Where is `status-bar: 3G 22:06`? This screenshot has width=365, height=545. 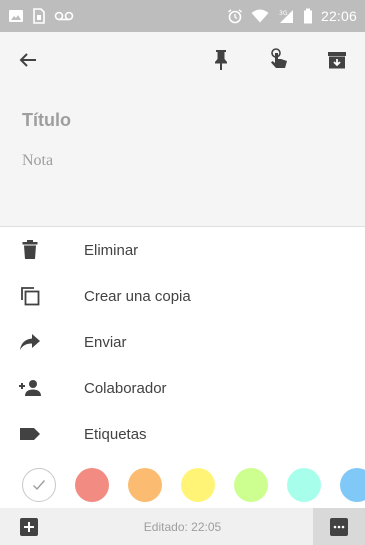
status-bar: 3G 22:06 is located at coordinates (182, 16).